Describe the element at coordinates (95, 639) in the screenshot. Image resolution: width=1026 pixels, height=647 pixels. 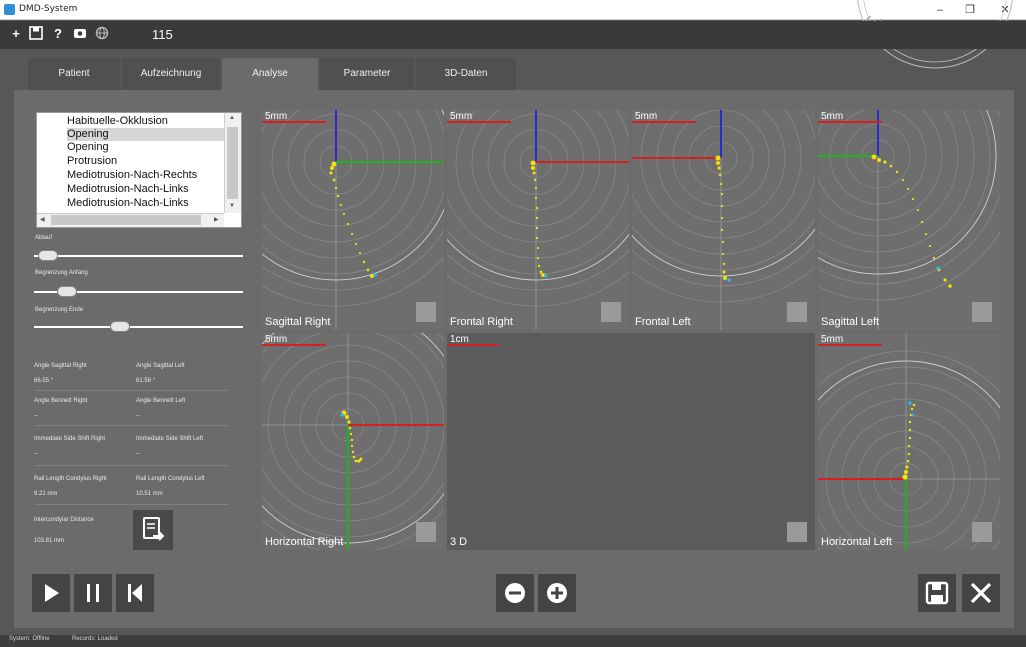
I see `records-status: Records: Loaded` at that location.